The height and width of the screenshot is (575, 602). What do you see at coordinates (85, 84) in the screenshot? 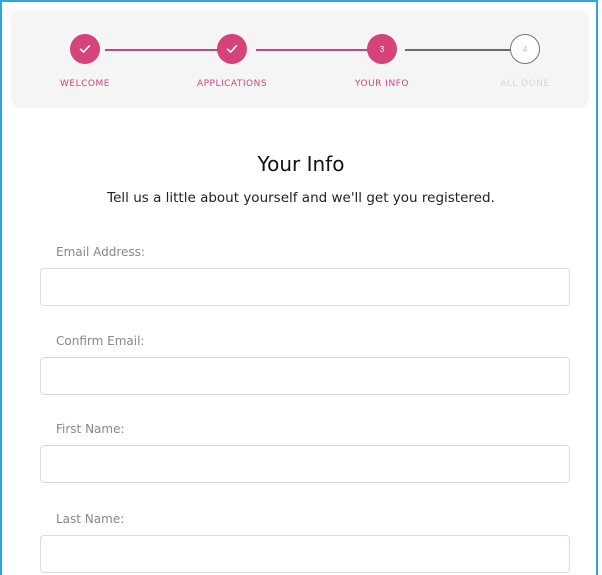
I see `step-label-welcome: WELCOME` at bounding box center [85, 84].